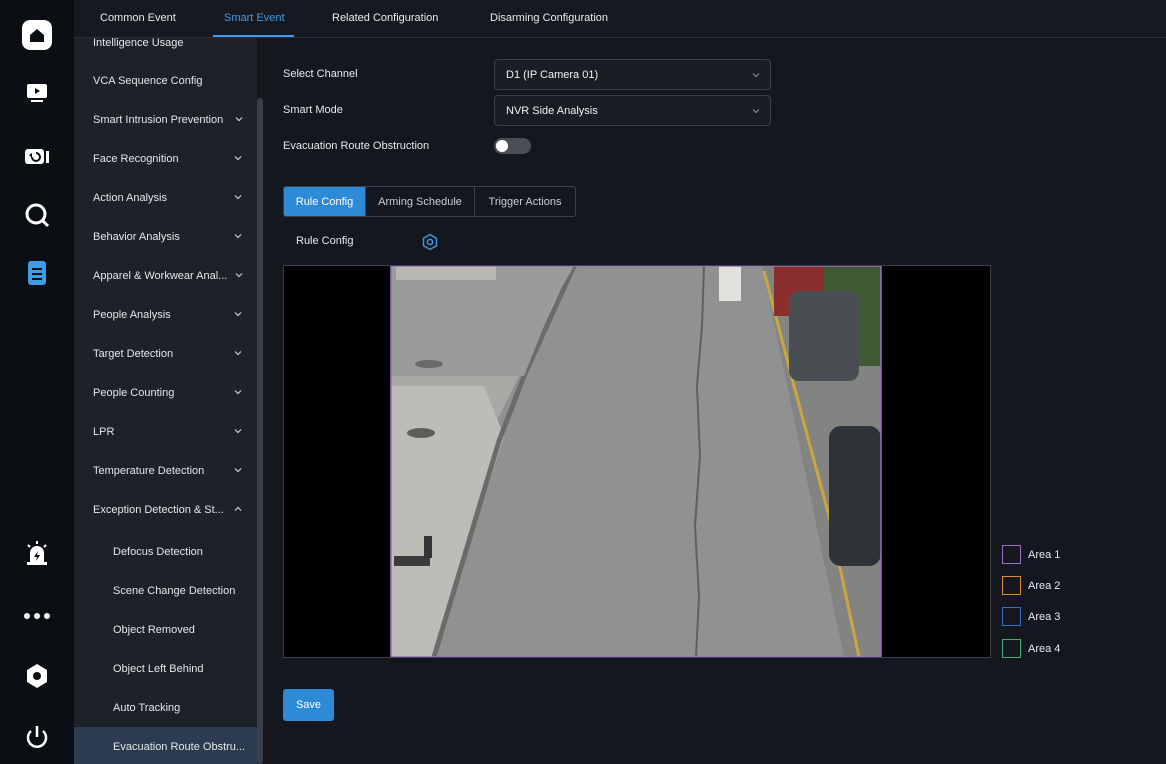  I want to click on area-4-label: Area 4, so click(1044, 648).